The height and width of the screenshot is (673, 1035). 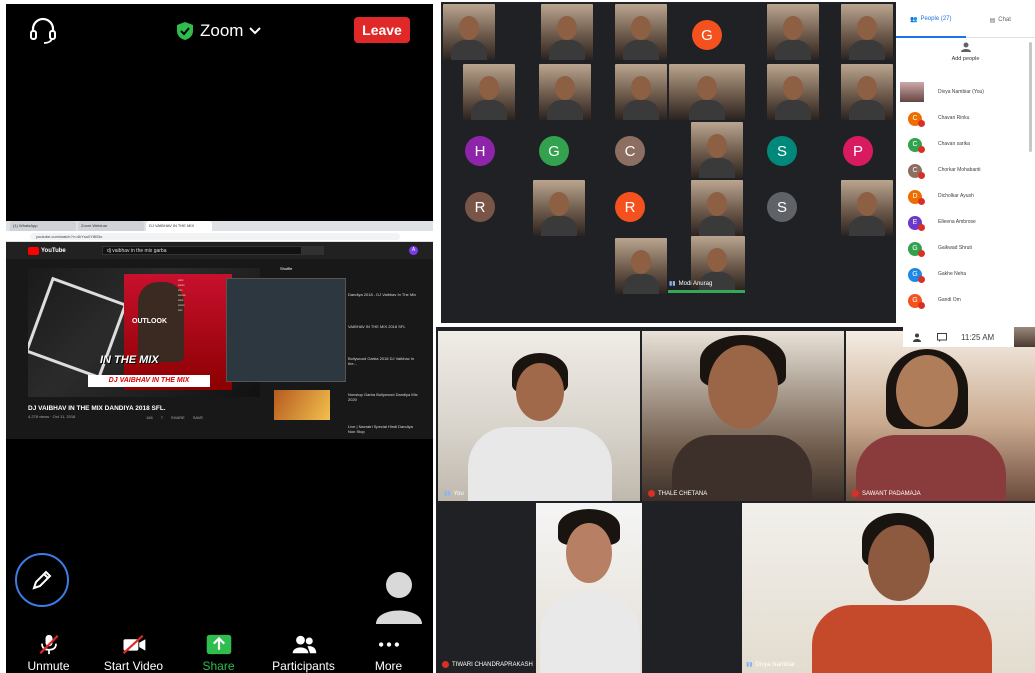 I want to click on participant-video-tile: THALE CHETANA, so click(x=743, y=416).